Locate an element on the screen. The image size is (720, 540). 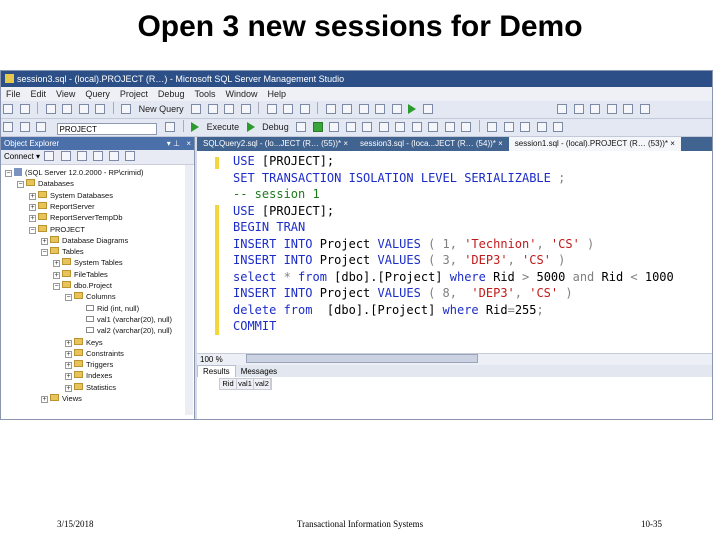
actual-plan-icon is located at coordinates (400, 127).